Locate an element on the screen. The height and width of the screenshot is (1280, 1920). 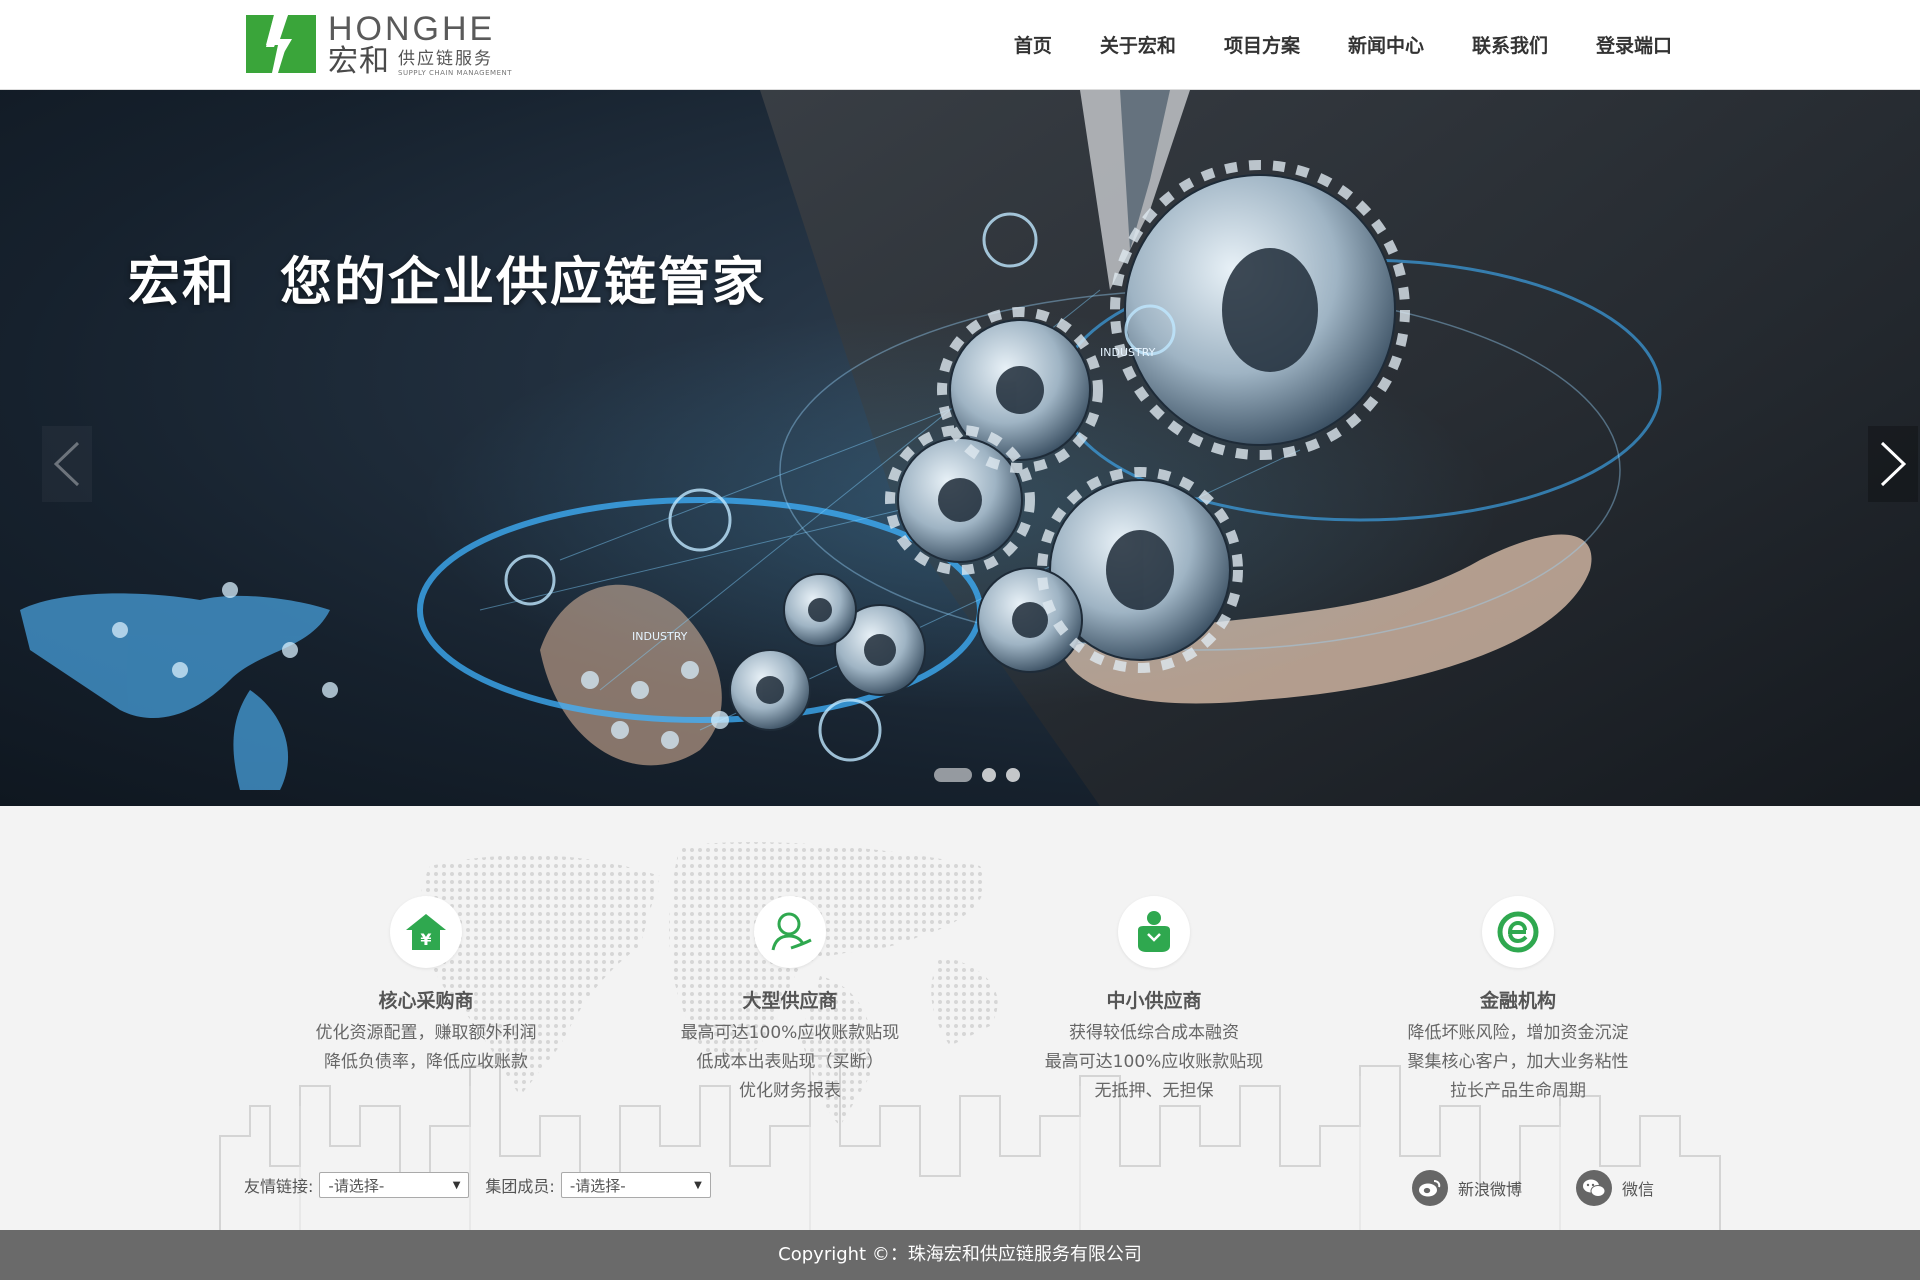
feature-line: 聚集核心客户，加大业务粘性 is located at coordinates (1518, 1062).